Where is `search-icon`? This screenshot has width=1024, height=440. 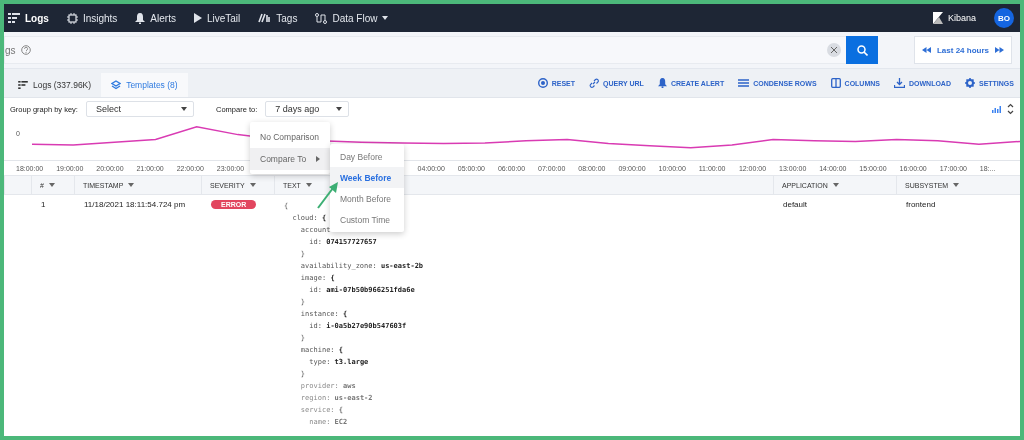 search-icon is located at coordinates (862, 50).